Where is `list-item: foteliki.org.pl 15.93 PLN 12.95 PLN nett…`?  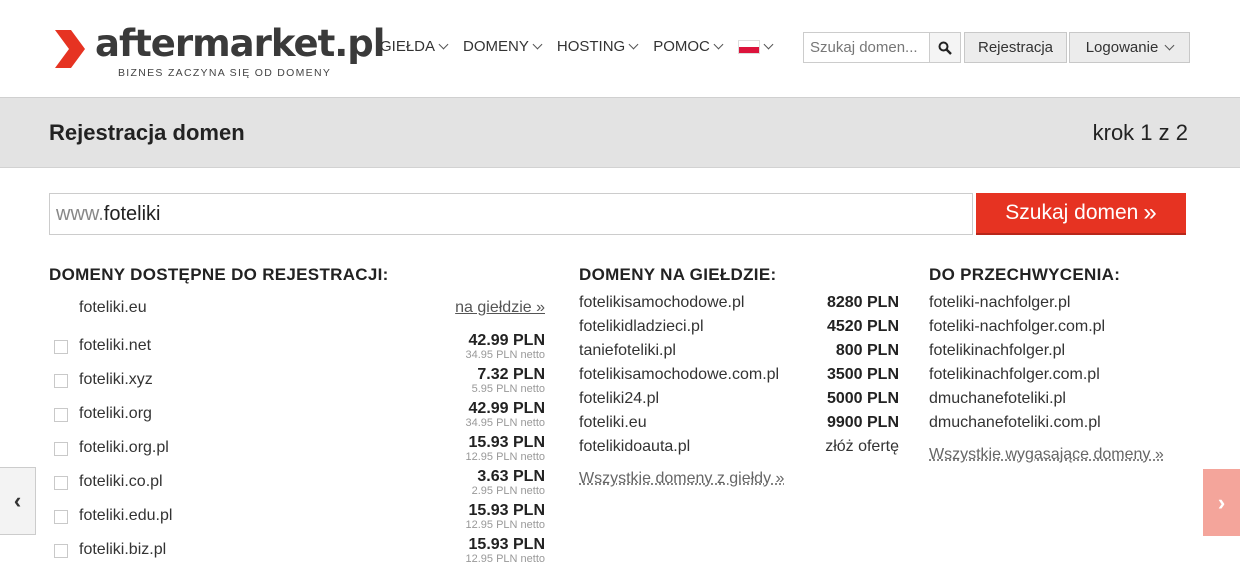
list-item: foteliki.org.pl 15.93 PLN 12.95 PLN nett… is located at coordinates (297, 451).